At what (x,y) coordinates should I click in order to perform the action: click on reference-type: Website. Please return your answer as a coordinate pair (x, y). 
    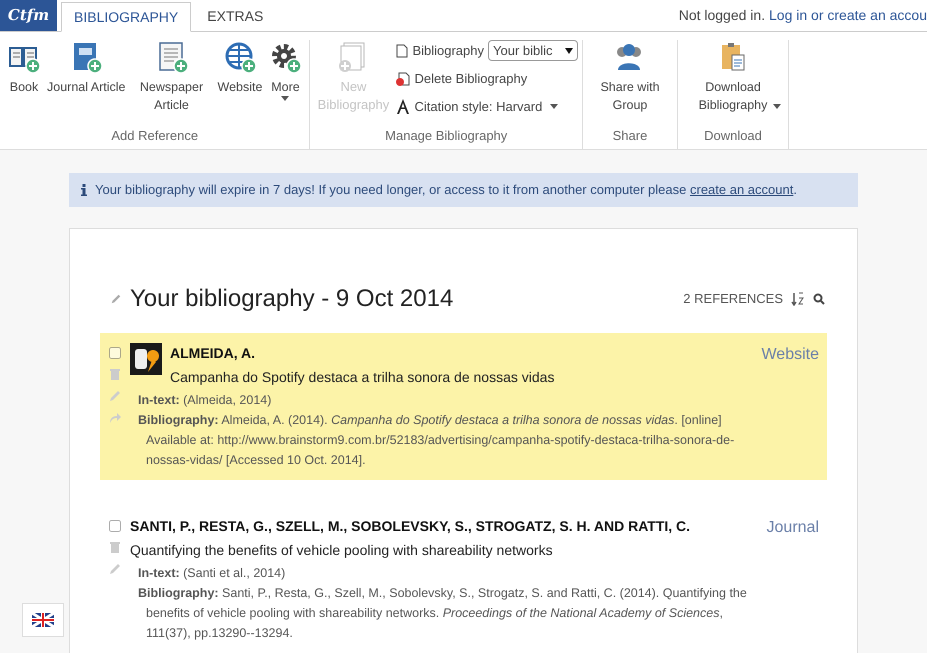
    Looking at the image, I should click on (790, 355).